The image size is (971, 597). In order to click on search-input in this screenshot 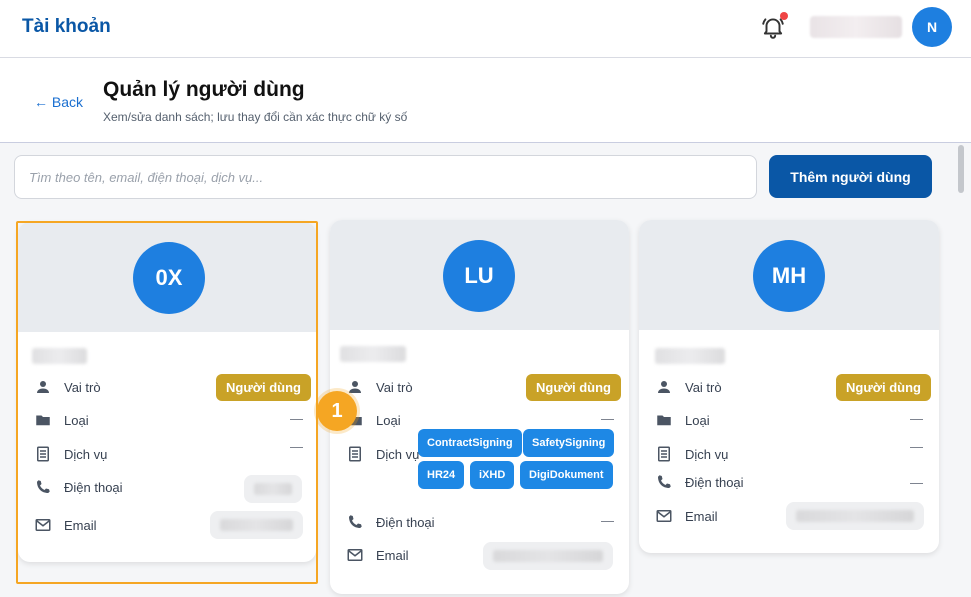, I will do `click(385, 177)`.